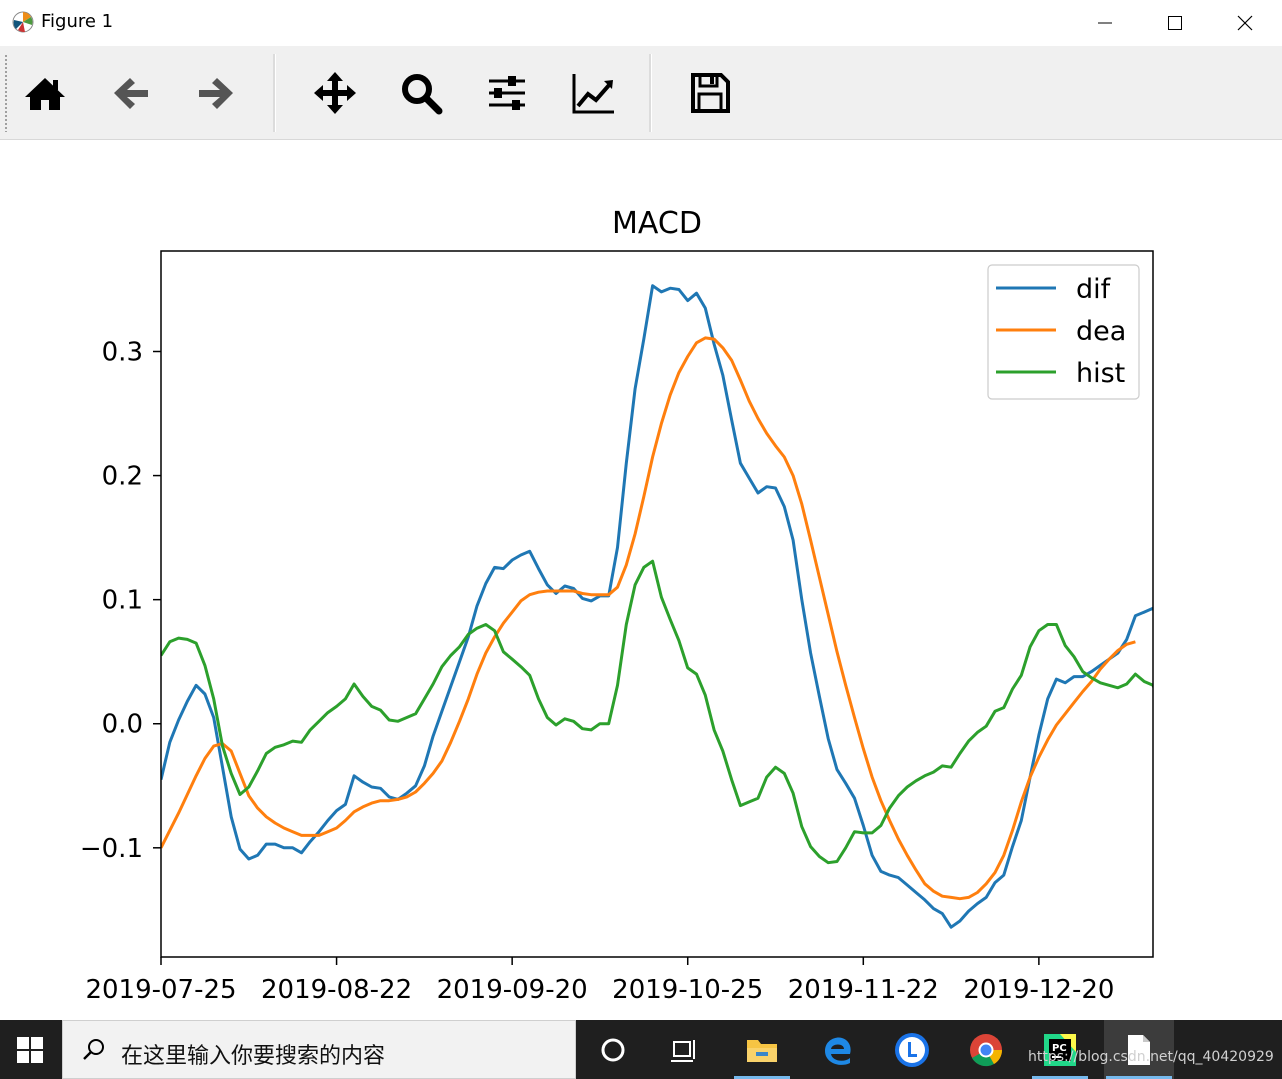 The height and width of the screenshot is (1079, 1282). I want to click on app-l-button, so click(912, 1049).